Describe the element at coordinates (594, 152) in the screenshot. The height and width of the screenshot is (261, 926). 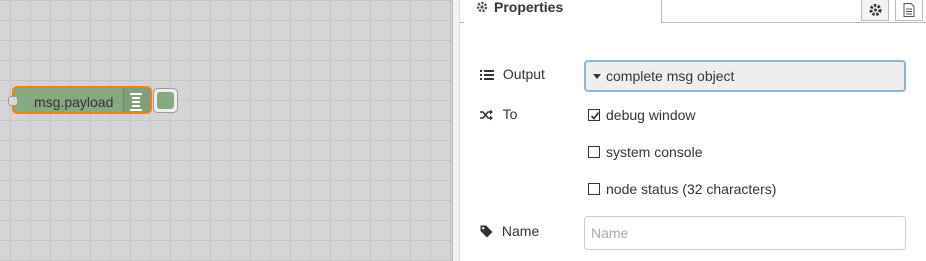
I see `system-console-checkbox` at that location.